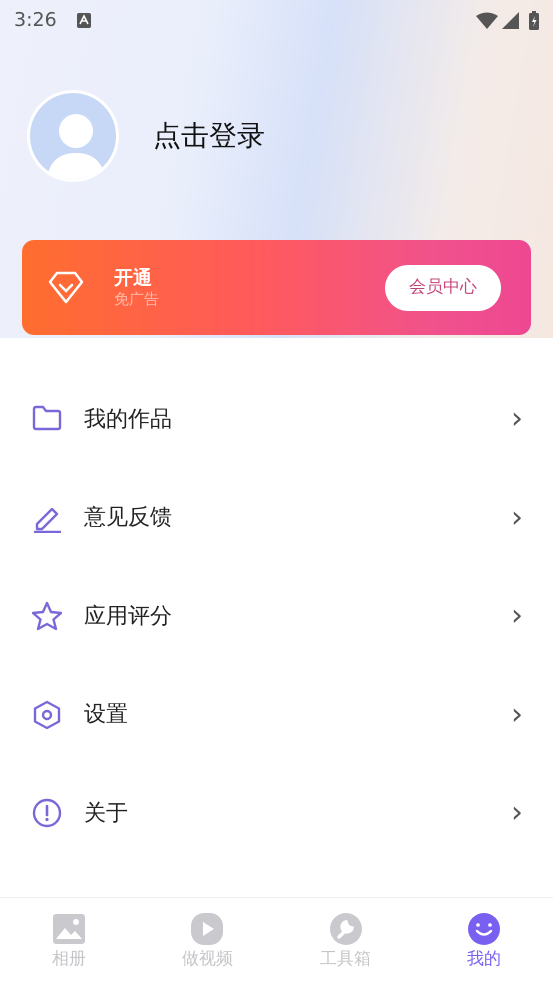 The height and width of the screenshot is (984, 553). Describe the element at coordinates (510, 20) in the screenshot. I see `signal-icon` at that location.